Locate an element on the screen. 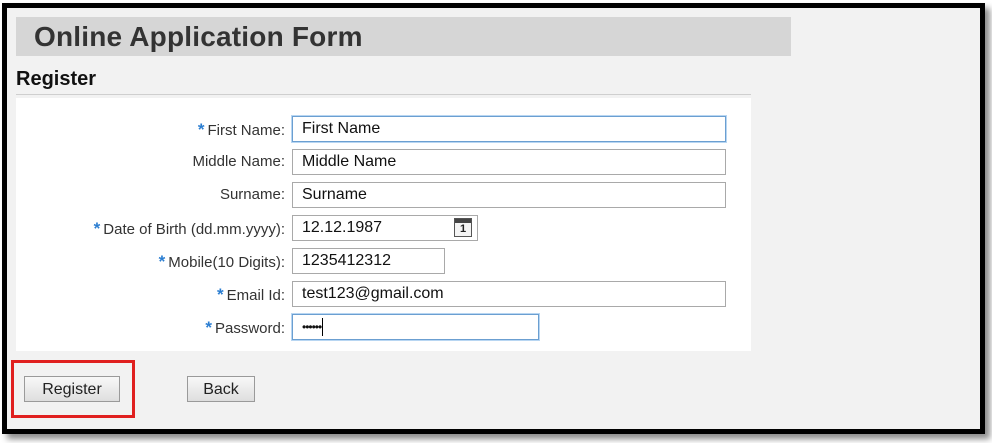  mobile-label: * Mobile(10 Digits): is located at coordinates (221, 261).